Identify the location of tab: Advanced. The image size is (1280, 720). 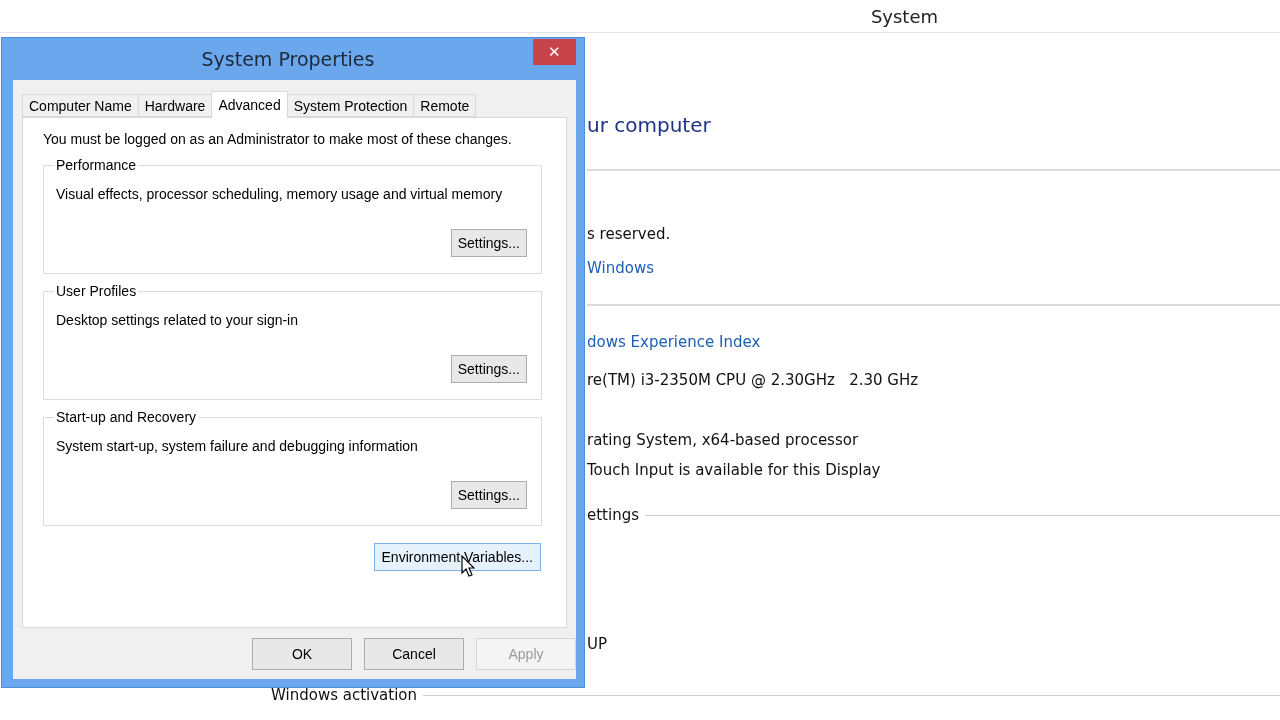
(249, 104).